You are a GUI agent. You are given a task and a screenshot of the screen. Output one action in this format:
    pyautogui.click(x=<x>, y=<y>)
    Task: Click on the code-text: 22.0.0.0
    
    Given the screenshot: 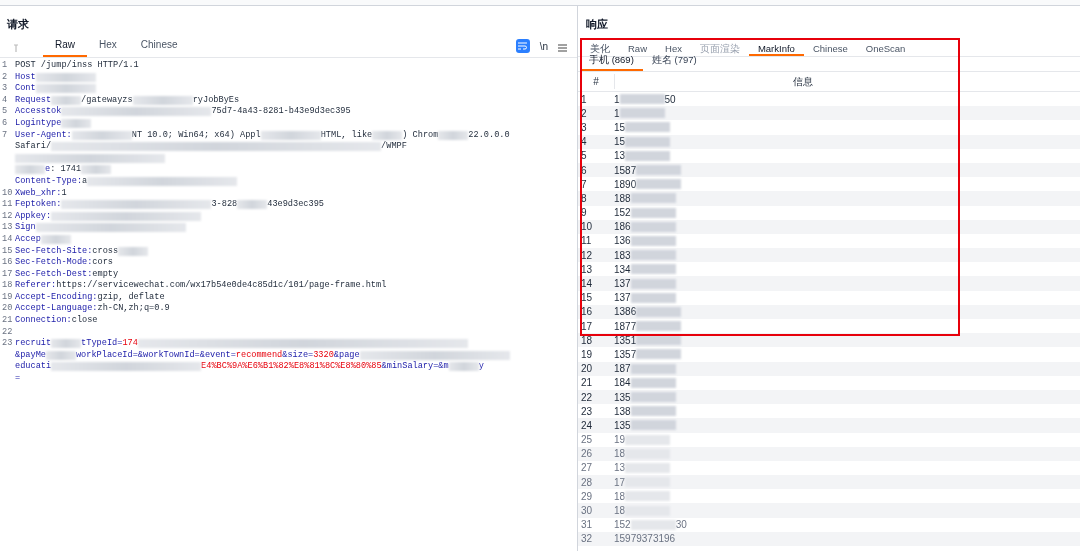 What is the action you would take?
    pyautogui.click(x=489, y=135)
    